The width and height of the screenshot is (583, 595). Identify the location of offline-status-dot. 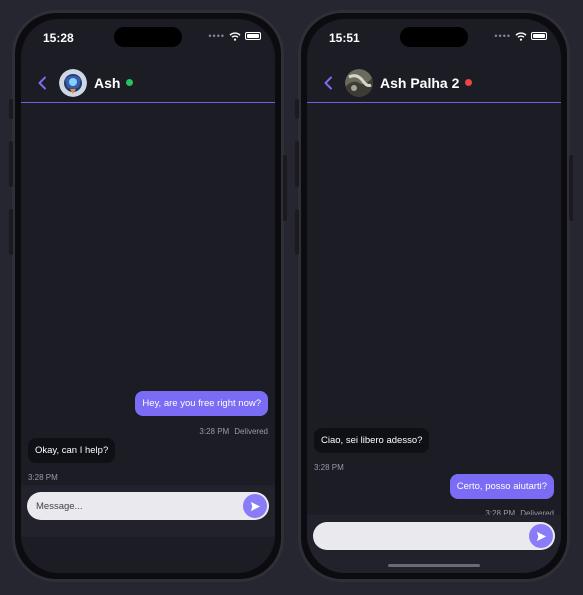
(469, 82).